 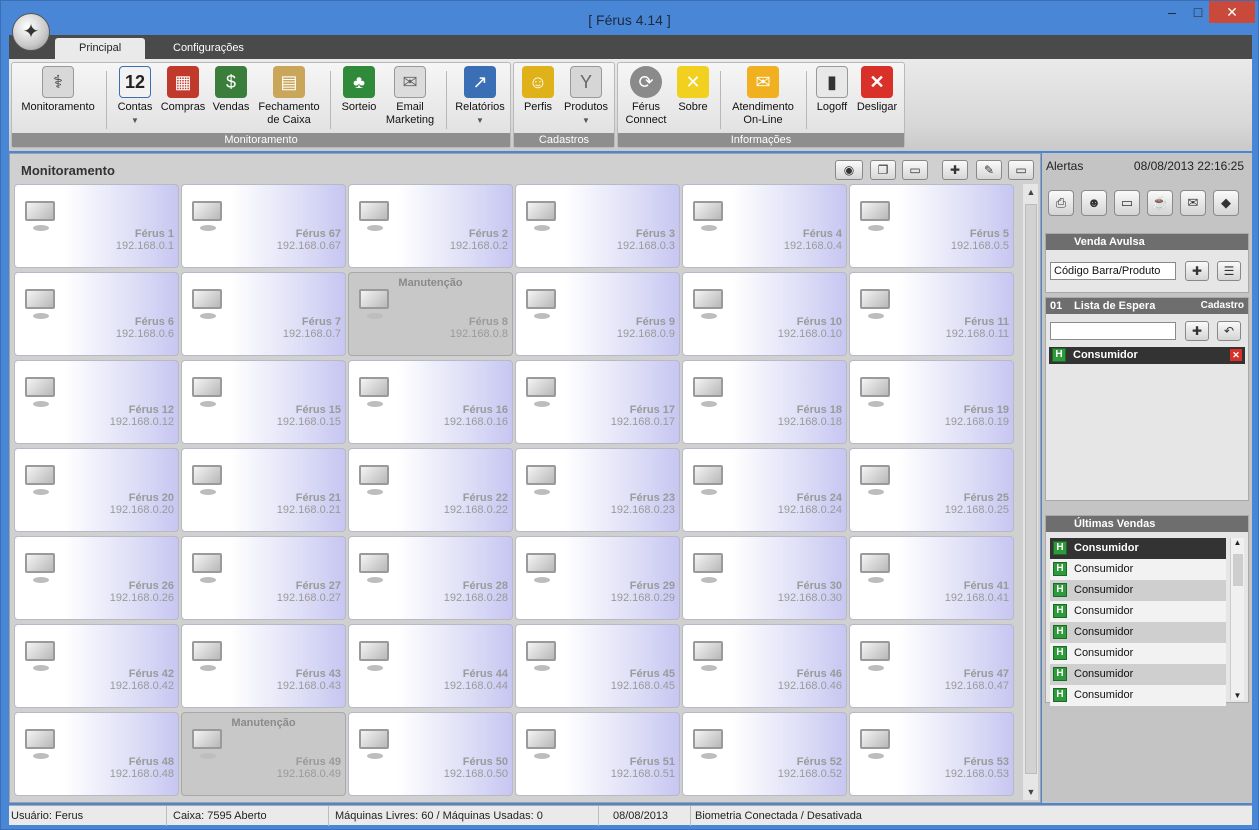 What do you see at coordinates (931, 402) in the screenshot?
I see `machine-card: Férus 19 192.168.0.19` at bounding box center [931, 402].